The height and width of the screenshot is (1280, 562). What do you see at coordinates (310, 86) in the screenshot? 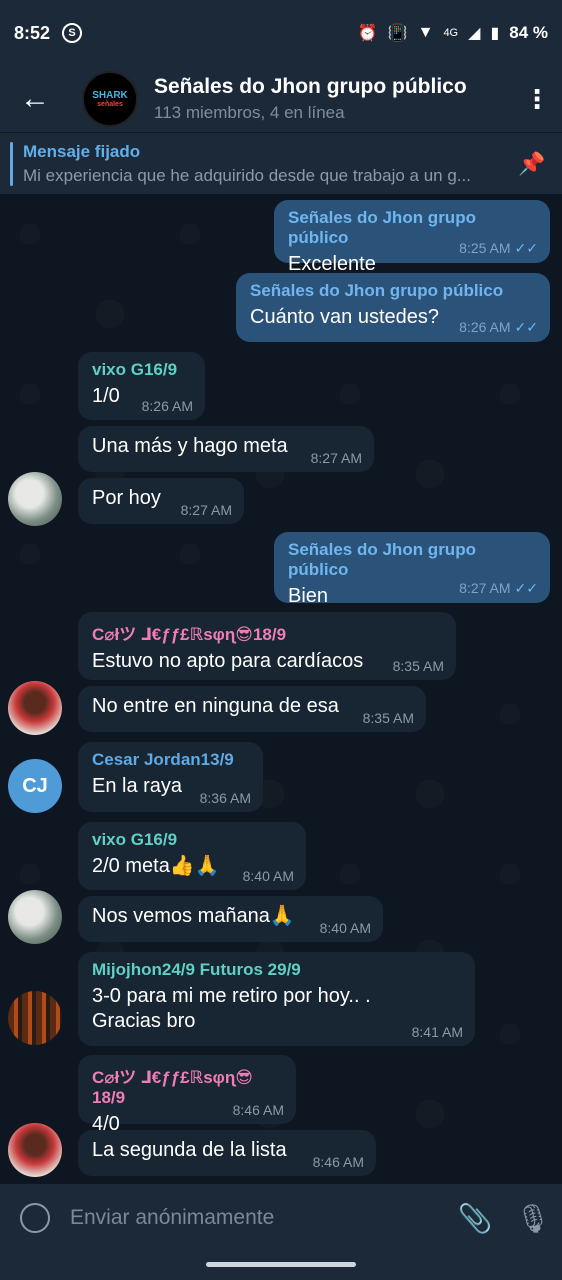
I see `chat-title: Señales do Jhon grupo público` at bounding box center [310, 86].